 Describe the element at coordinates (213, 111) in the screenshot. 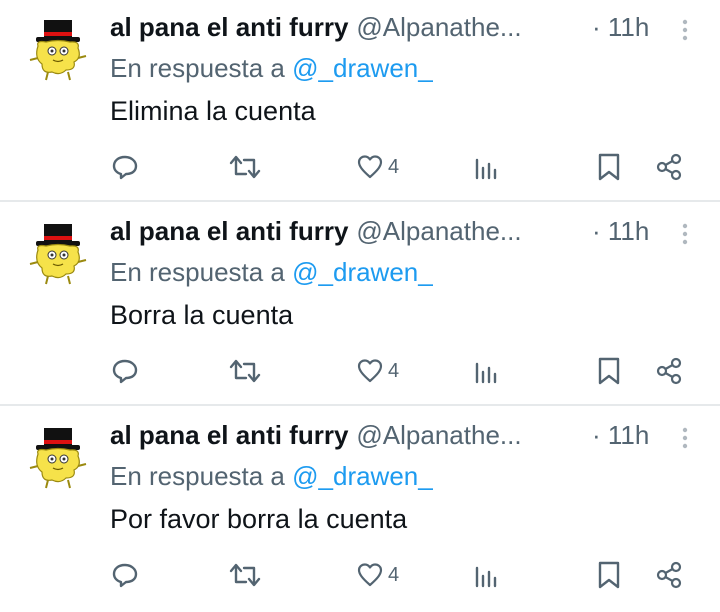

I see `tweet-text: Elimina la cuenta` at that location.